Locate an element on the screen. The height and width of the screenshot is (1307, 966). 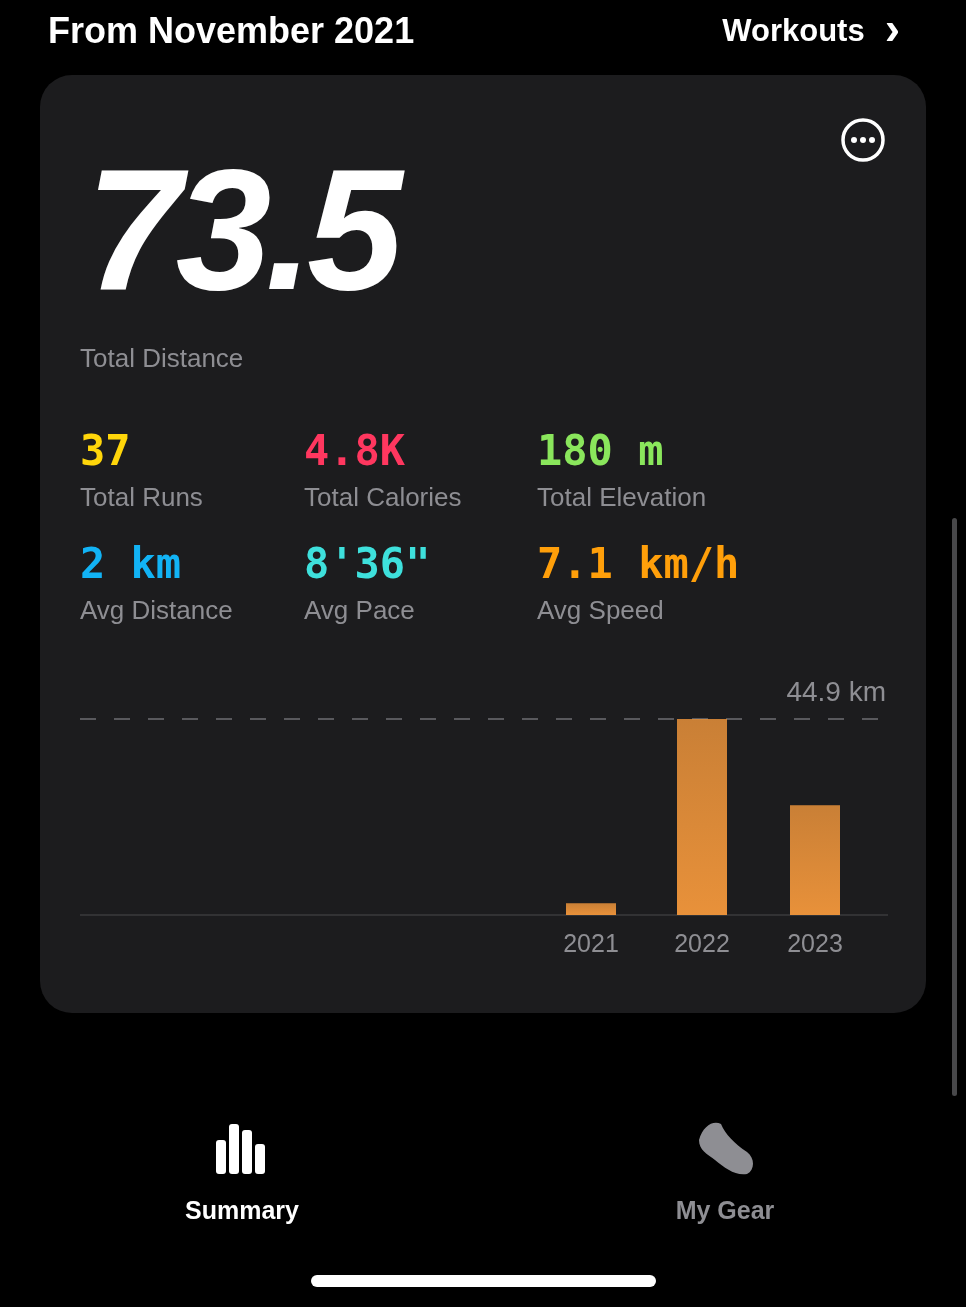
workouts-link: Workouts is located at coordinates (793, 31).